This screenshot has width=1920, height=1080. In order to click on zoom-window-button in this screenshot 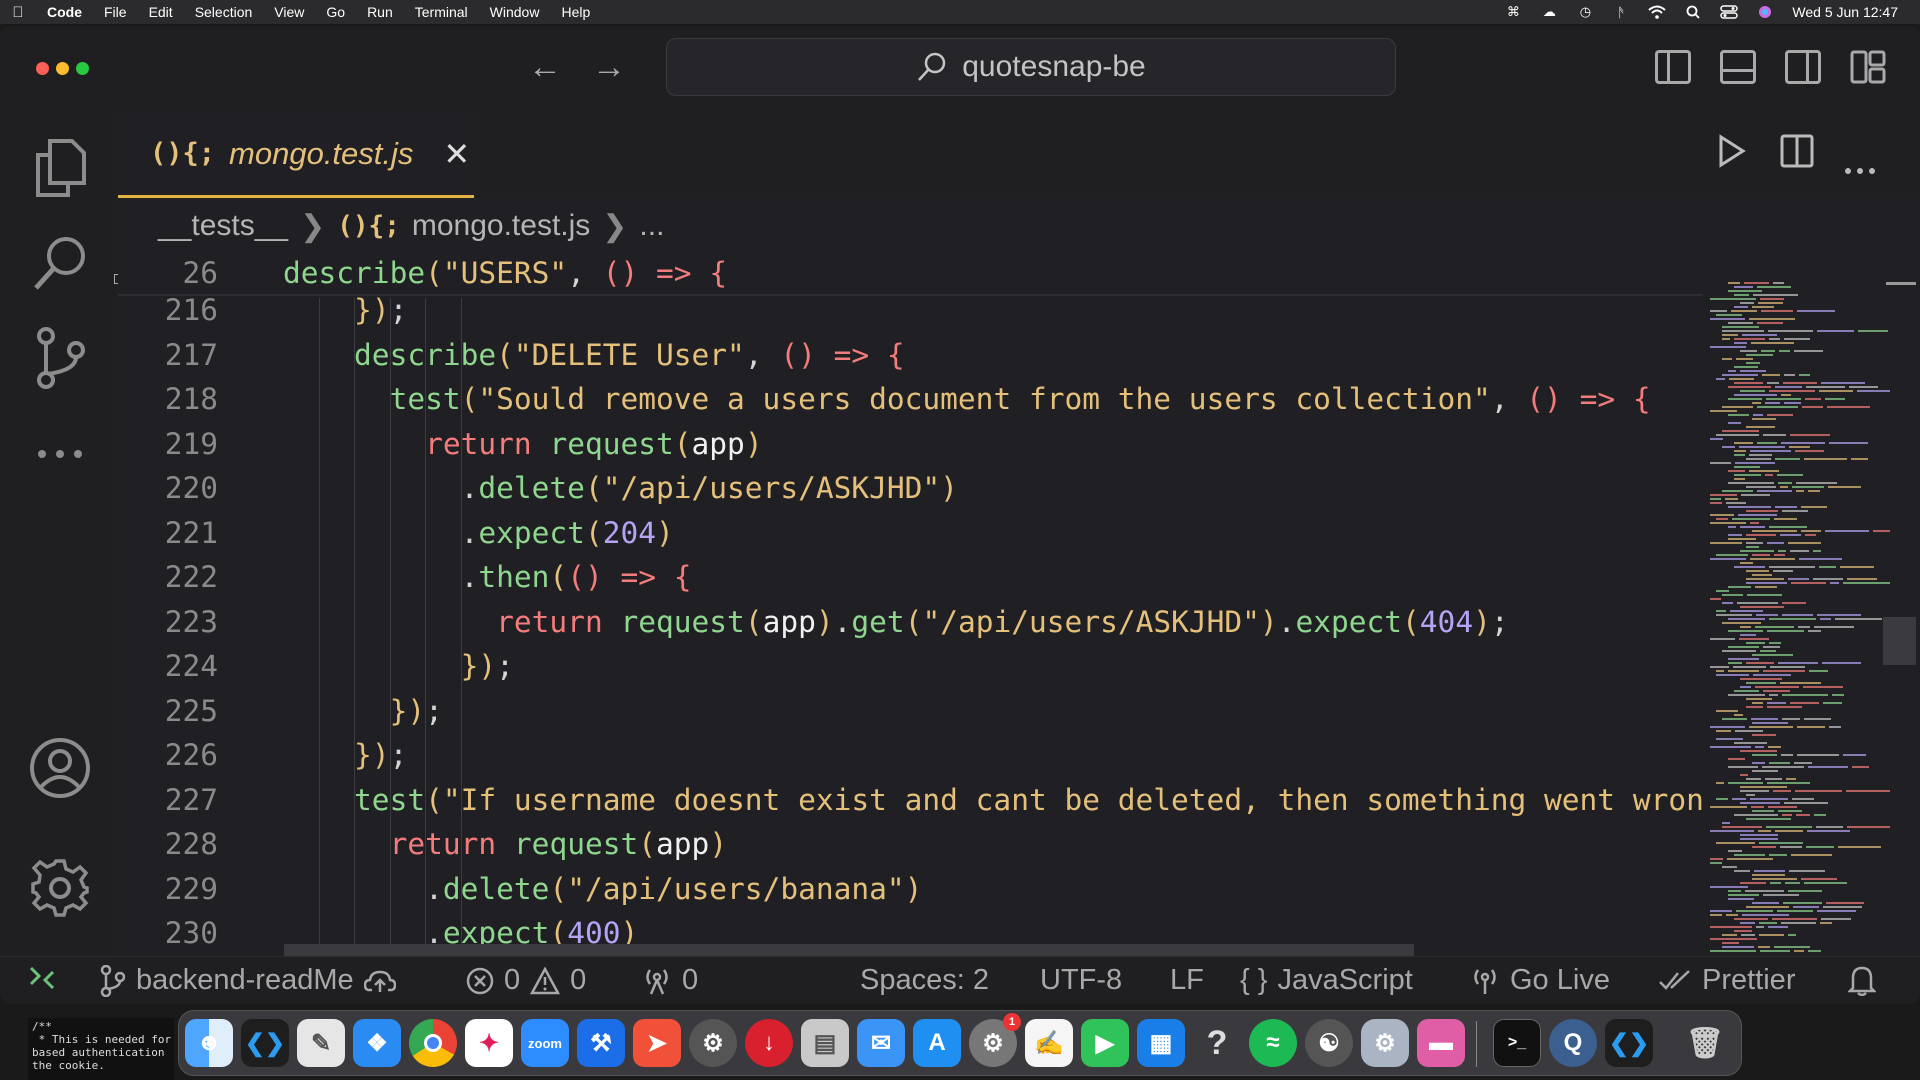, I will do `click(82, 68)`.